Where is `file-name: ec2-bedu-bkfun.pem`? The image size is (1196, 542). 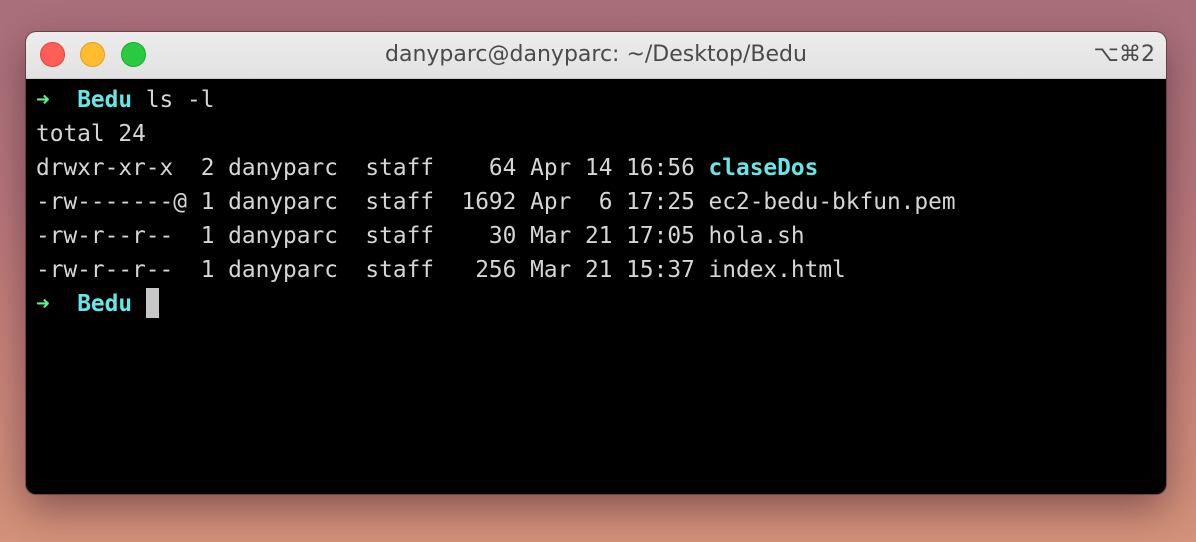 file-name: ec2-bedu-bkfun.pem is located at coordinates (832, 202).